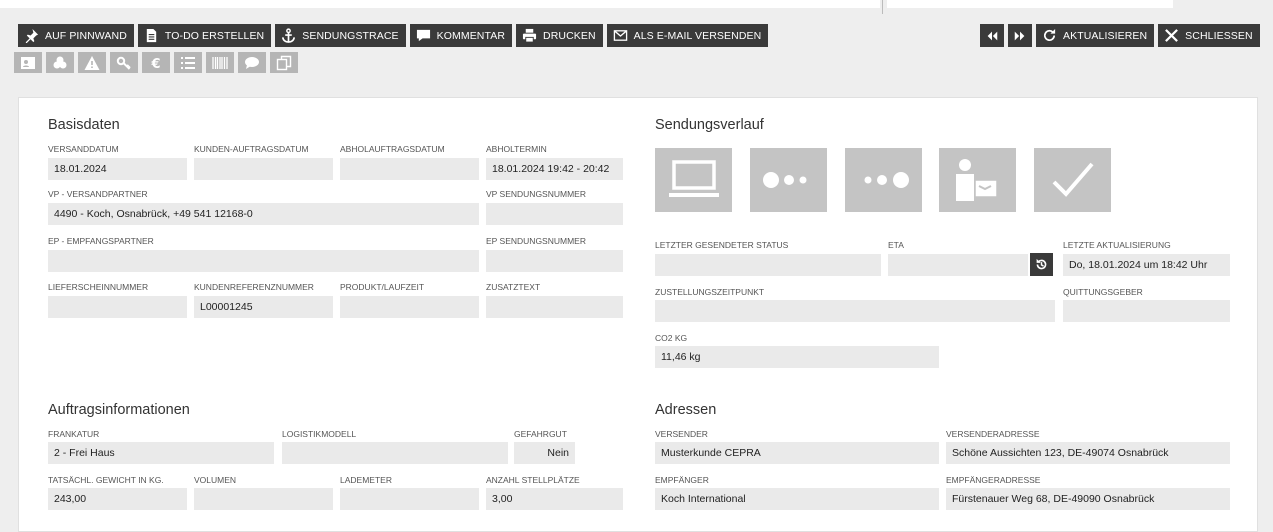 This screenshot has width=1273, height=532. What do you see at coordinates (251, 149) in the screenshot?
I see `kundenauftragsdatum-label: KUNDEN-AUFTRAGSDATUM` at bounding box center [251, 149].